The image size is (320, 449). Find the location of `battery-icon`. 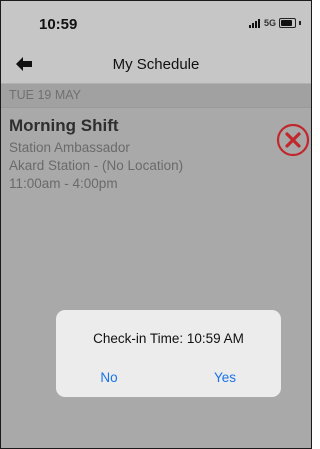

battery-icon is located at coordinates (287, 23).